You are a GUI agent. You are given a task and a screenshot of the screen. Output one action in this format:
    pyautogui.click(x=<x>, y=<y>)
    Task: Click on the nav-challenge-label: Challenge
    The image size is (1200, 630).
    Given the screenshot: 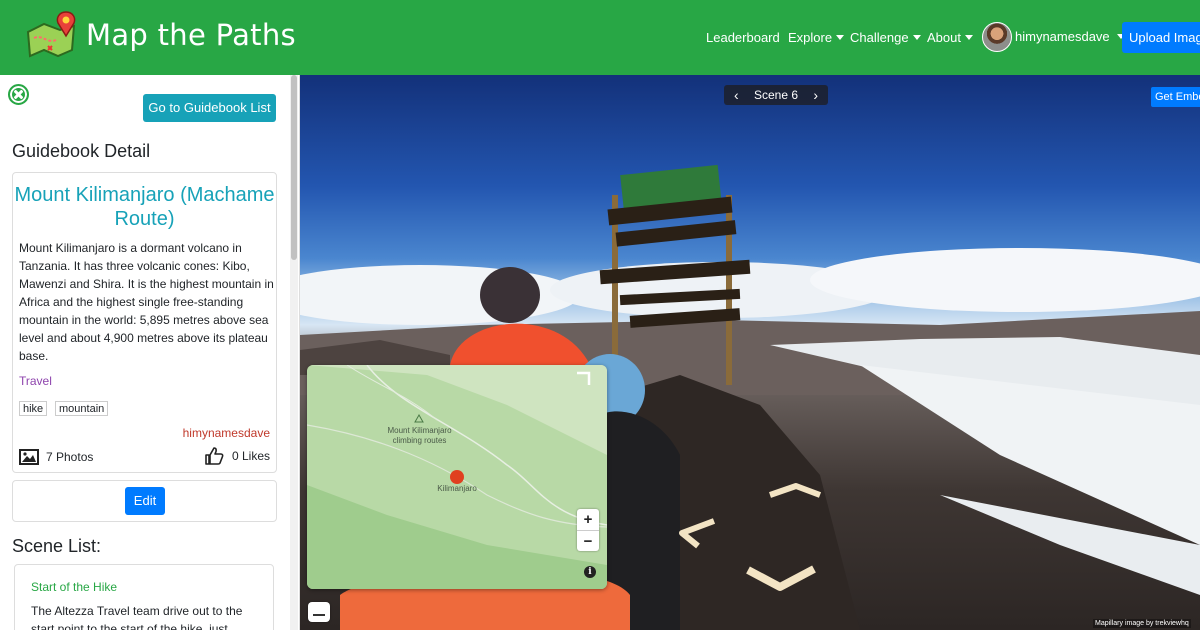 What is the action you would take?
    pyautogui.click(x=879, y=37)
    